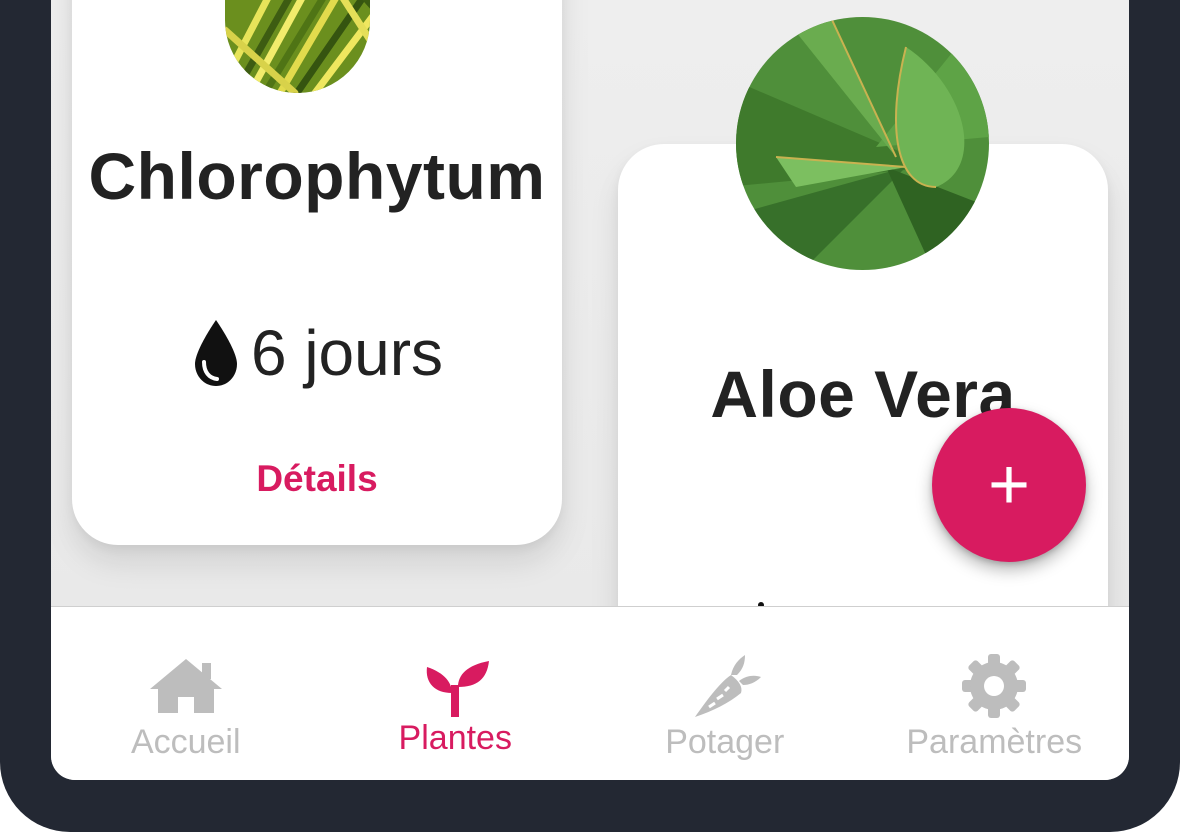 The image size is (1180, 832). What do you see at coordinates (458, 689) in the screenshot?
I see `sprout-icon` at bounding box center [458, 689].